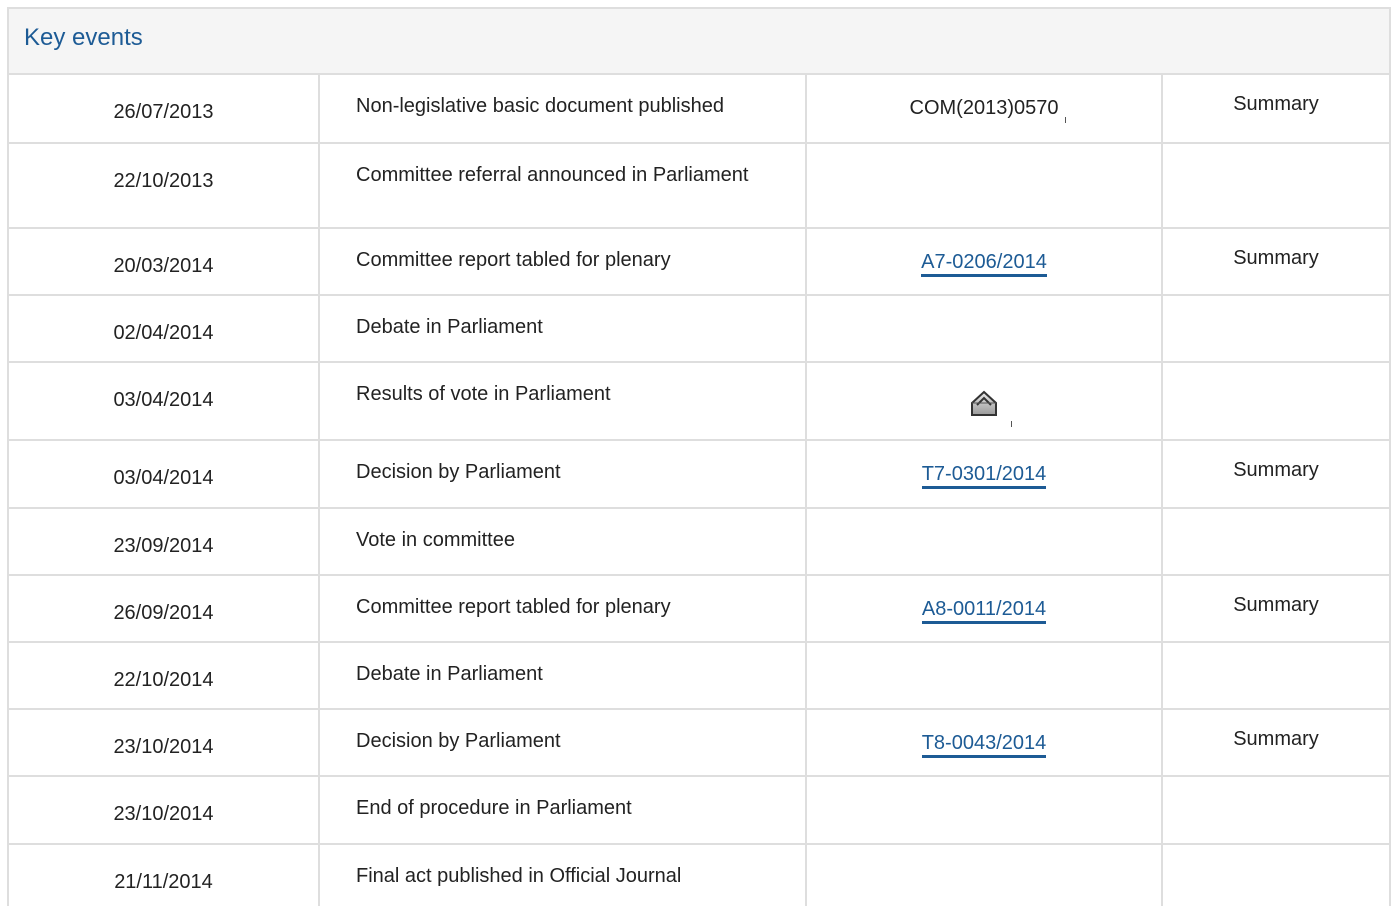 This screenshot has height=906, width=1397. I want to click on table-row: 23/09/2014 Vote in committee, so click(699, 542).